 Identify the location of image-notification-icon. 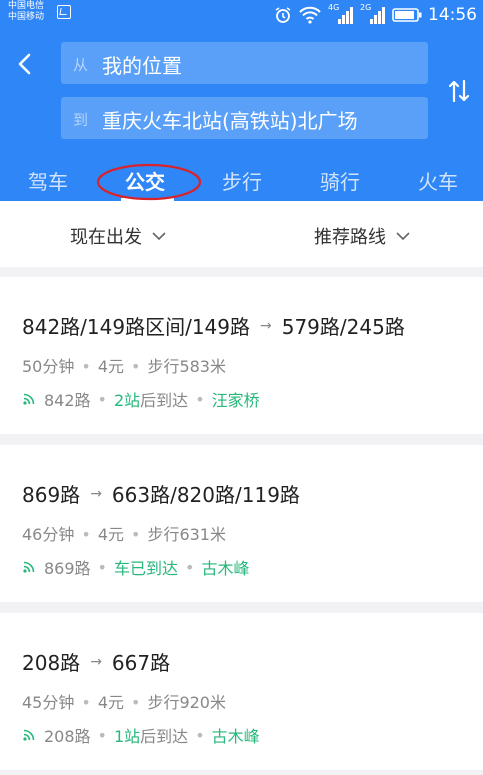
(64, 12).